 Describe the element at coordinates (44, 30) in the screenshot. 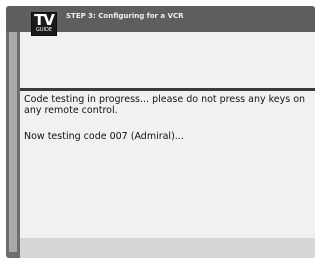

I see `logo-sub-text: GUIDE` at that location.